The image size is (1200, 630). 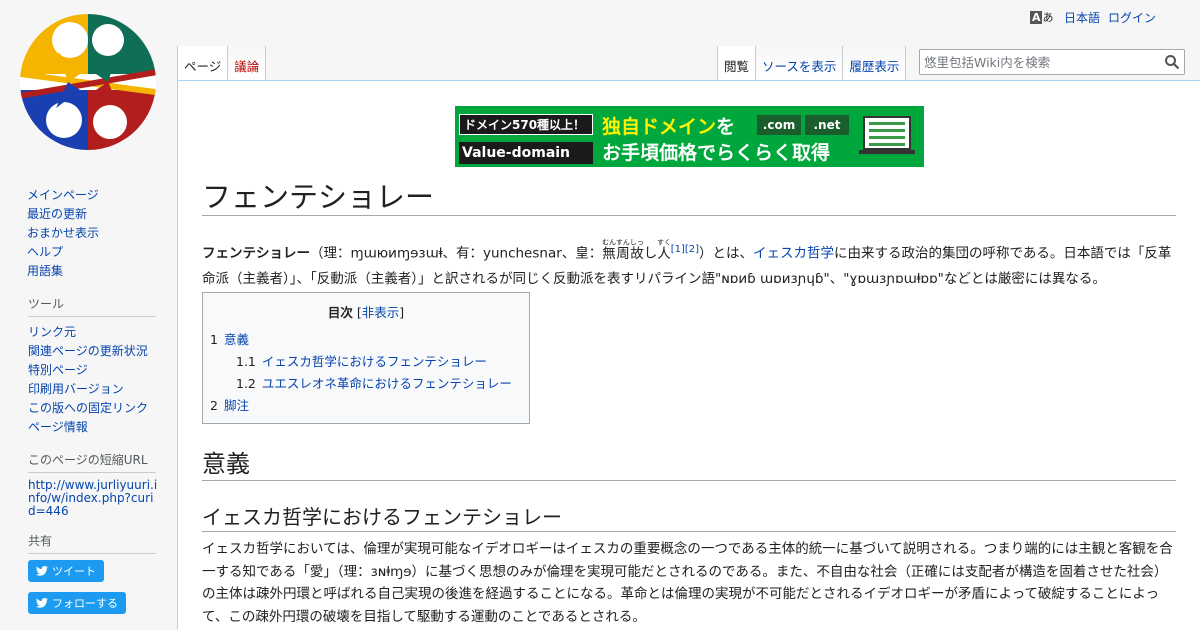 I want to click on personal-tools: Aあ 日本語 ログイン, so click(x=1092, y=17).